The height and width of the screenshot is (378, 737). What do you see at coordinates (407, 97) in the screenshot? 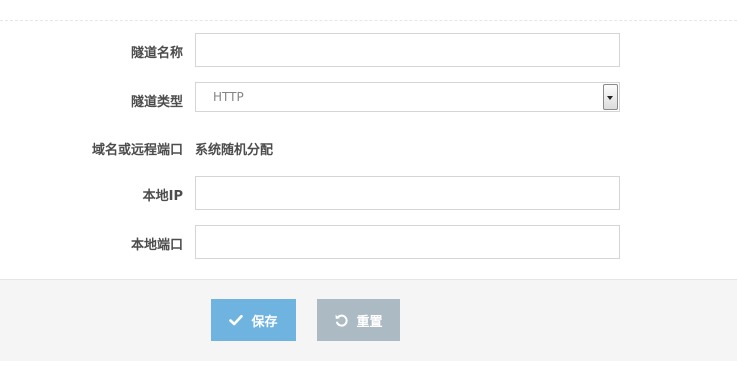
I see `tunnel-type-select: HTTP` at bounding box center [407, 97].